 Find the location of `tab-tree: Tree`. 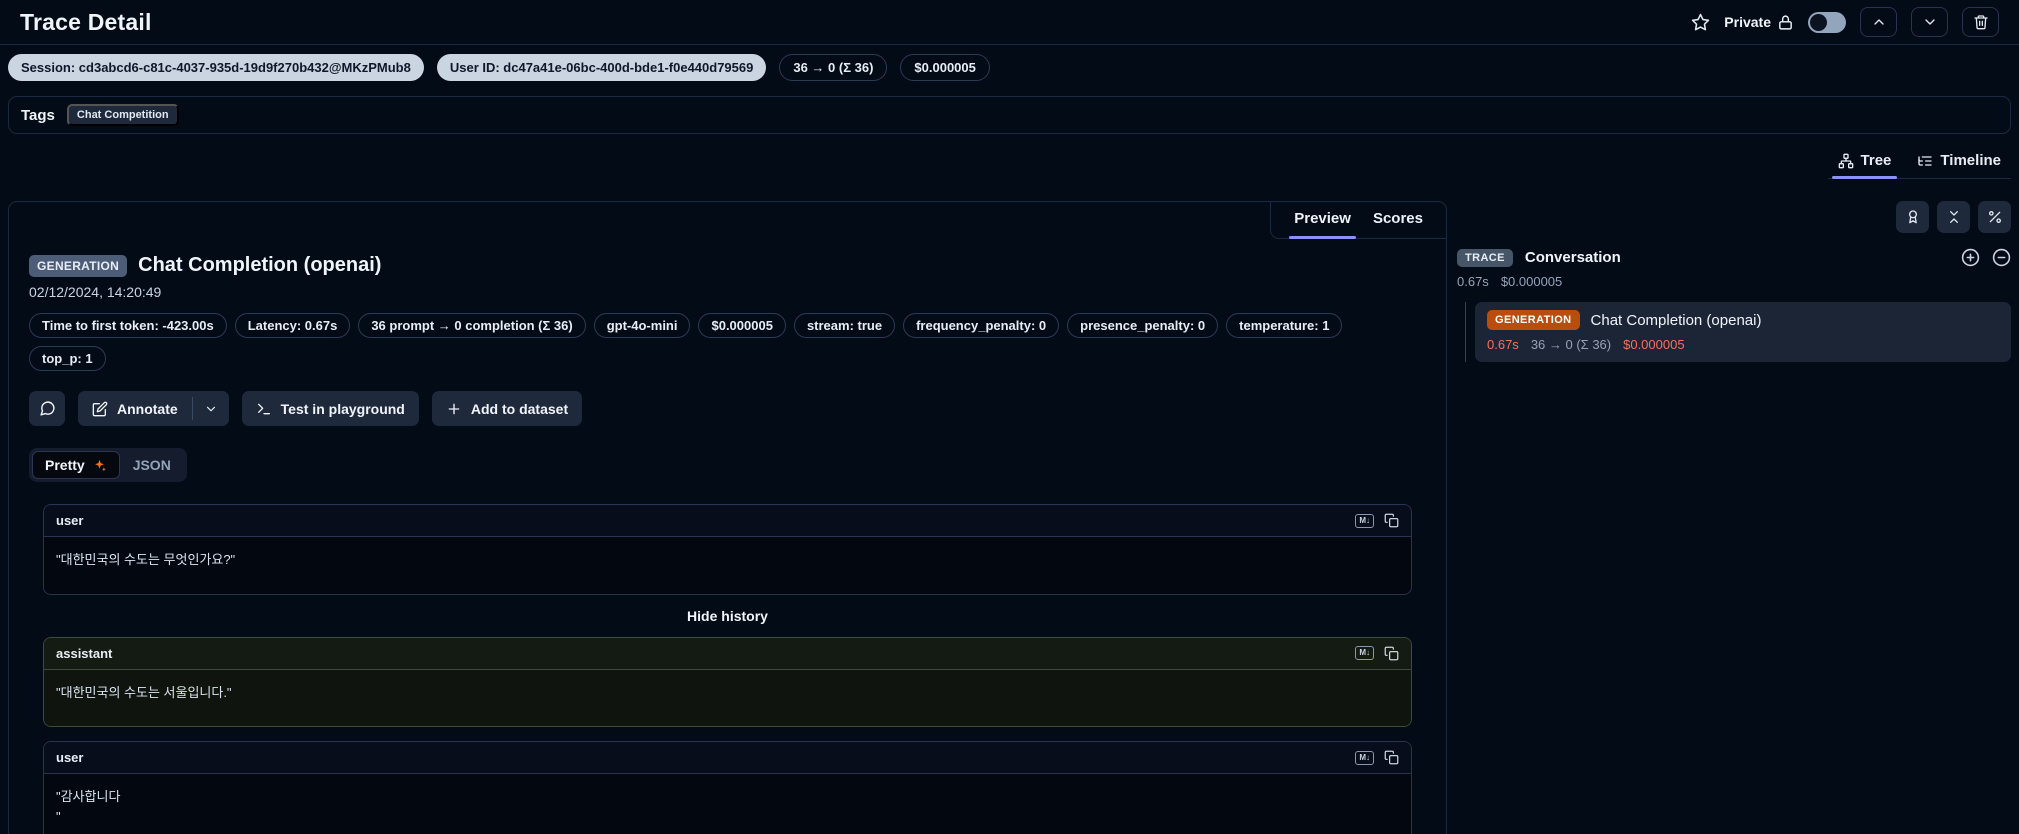

tab-tree: Tree is located at coordinates (1865, 162).